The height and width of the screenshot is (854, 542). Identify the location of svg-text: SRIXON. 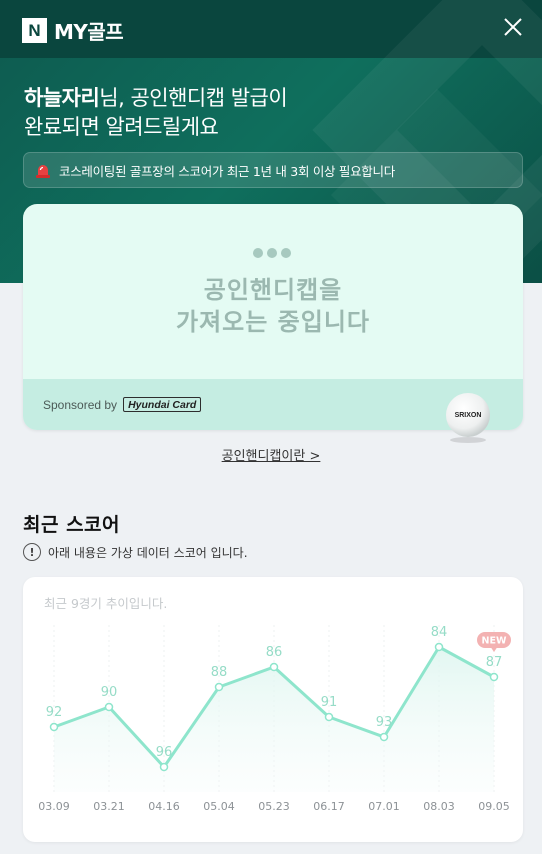
(468, 415).